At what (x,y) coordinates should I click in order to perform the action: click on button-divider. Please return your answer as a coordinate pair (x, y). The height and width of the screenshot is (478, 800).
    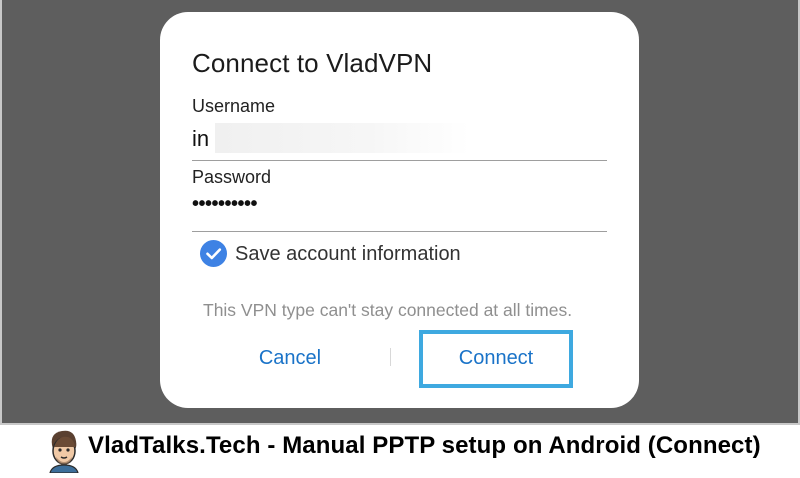
    Looking at the image, I should click on (390, 357).